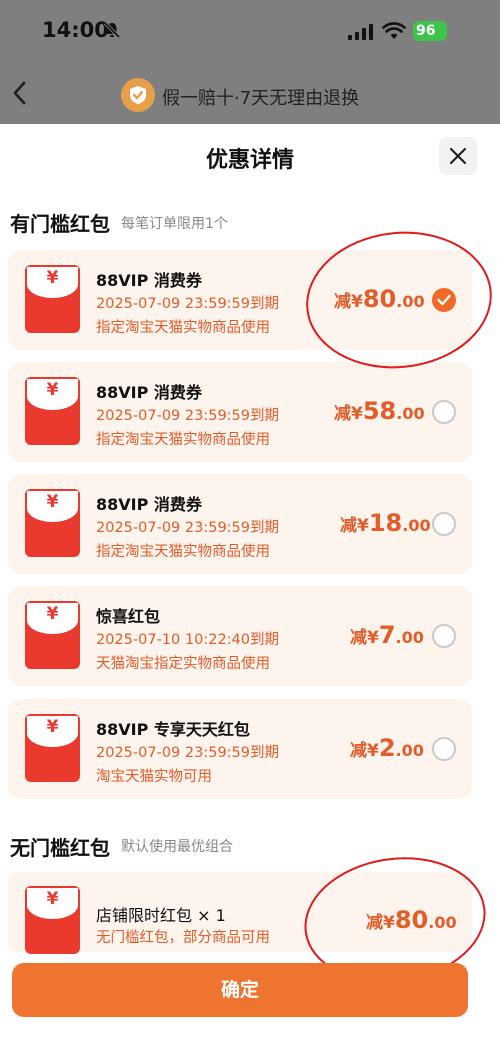  What do you see at coordinates (387, 635) in the screenshot?
I see `coupon-amount: 减¥7.00` at bounding box center [387, 635].